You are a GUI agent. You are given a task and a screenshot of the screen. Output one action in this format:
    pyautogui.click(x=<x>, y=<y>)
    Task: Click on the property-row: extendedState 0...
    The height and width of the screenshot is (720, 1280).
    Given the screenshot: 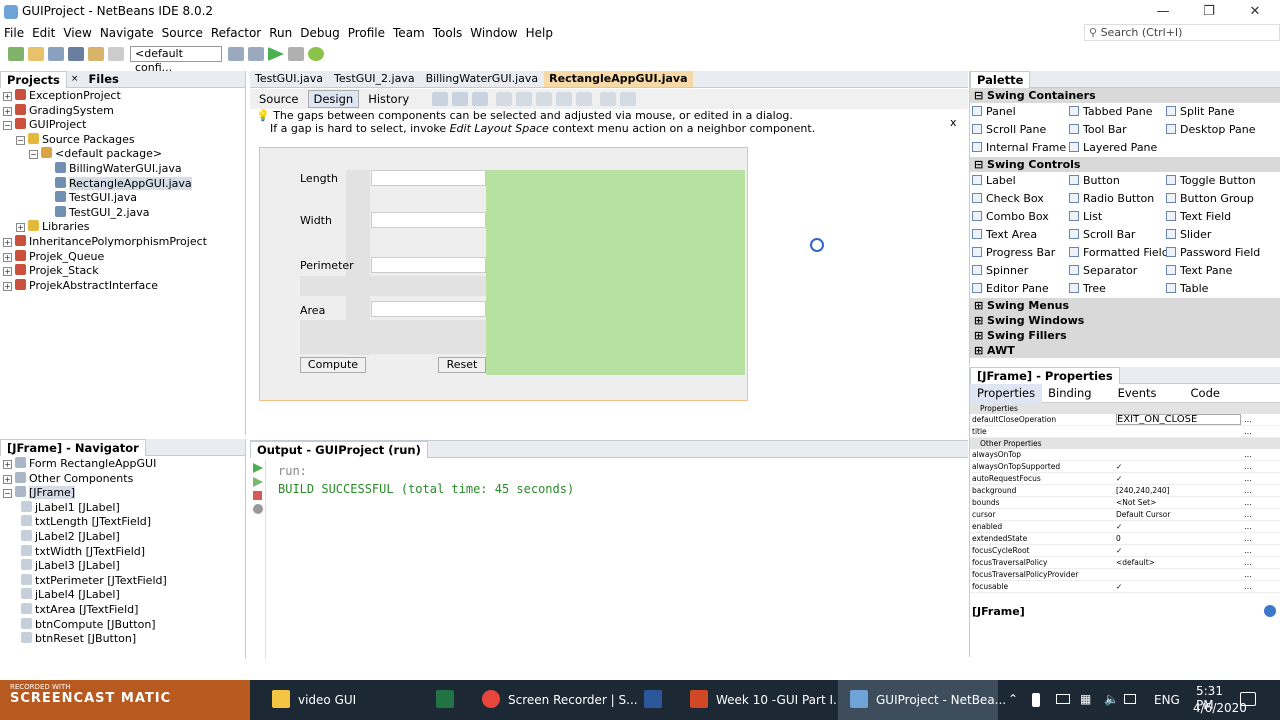 What is the action you would take?
    pyautogui.click(x=1125, y=539)
    